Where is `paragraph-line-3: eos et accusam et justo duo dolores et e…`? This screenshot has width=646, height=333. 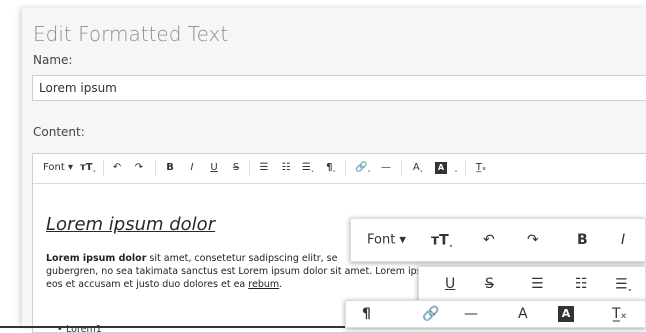
paragraph-line-3: eos et accusam et justo duo dolores et e… is located at coordinates (147, 284).